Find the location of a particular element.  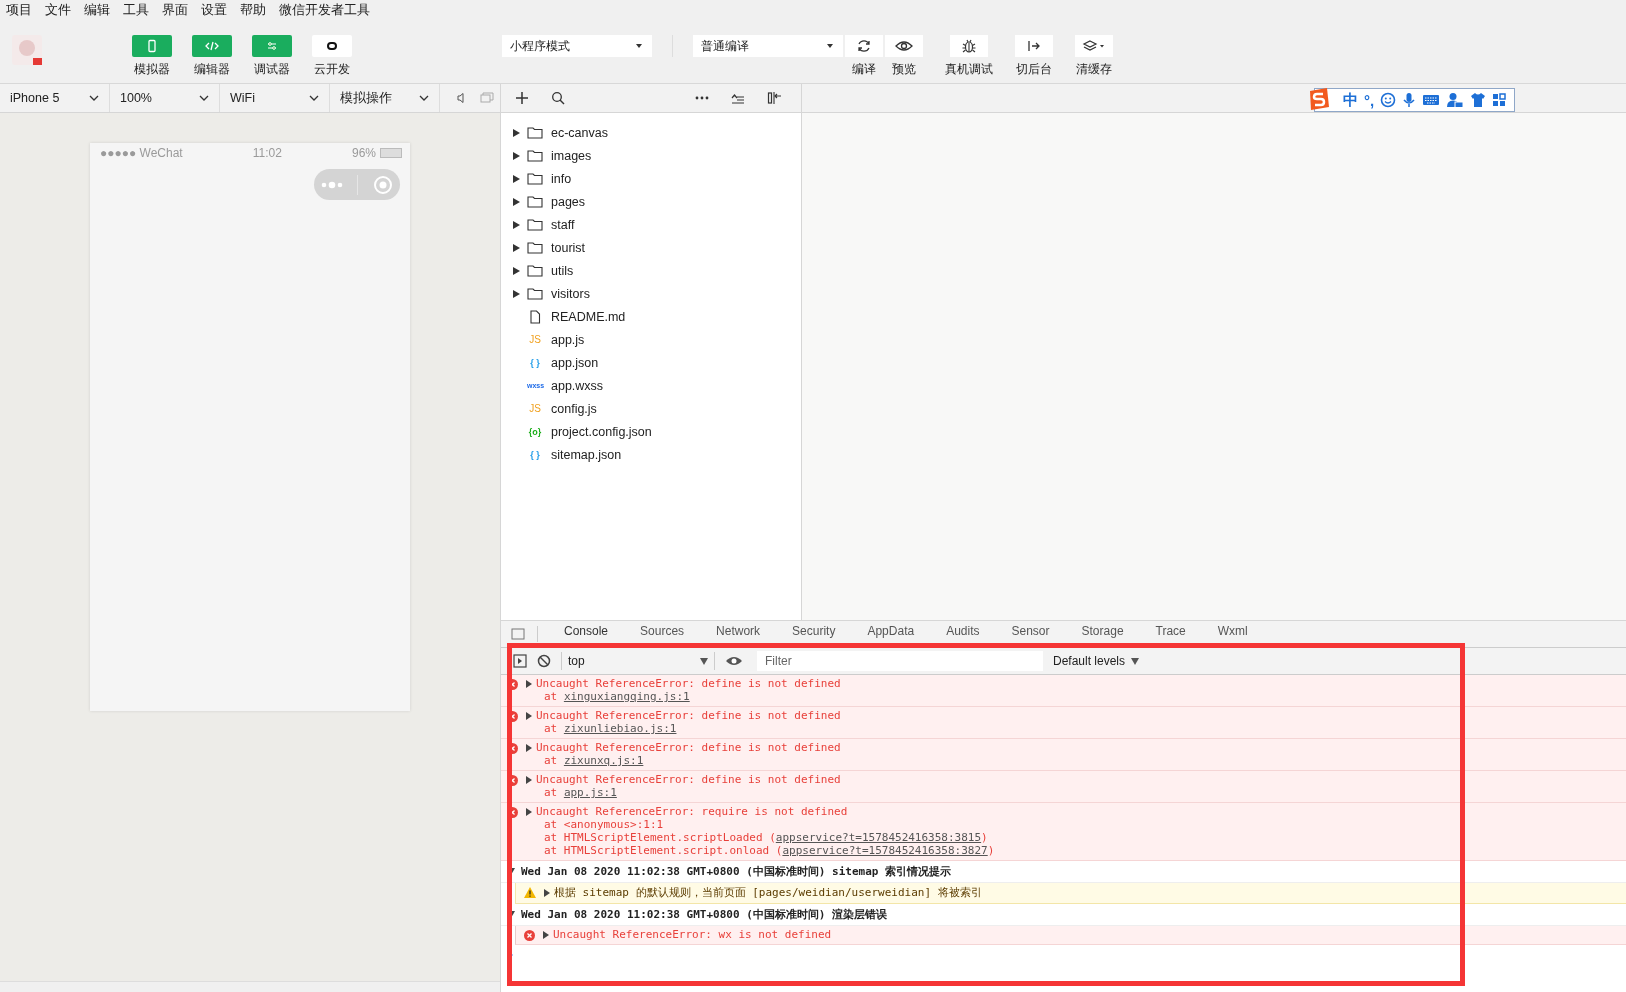

device-dropdown: iPhone 5 is located at coordinates (55, 98).